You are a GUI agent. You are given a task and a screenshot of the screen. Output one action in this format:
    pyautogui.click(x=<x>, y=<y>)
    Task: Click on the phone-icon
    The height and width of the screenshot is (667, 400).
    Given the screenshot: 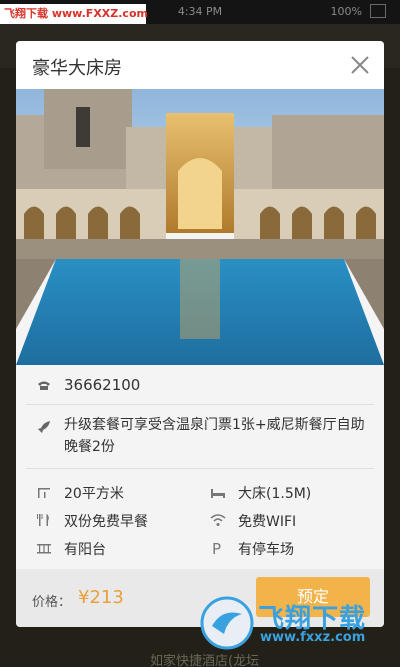 What is the action you would take?
    pyautogui.click(x=44, y=385)
    